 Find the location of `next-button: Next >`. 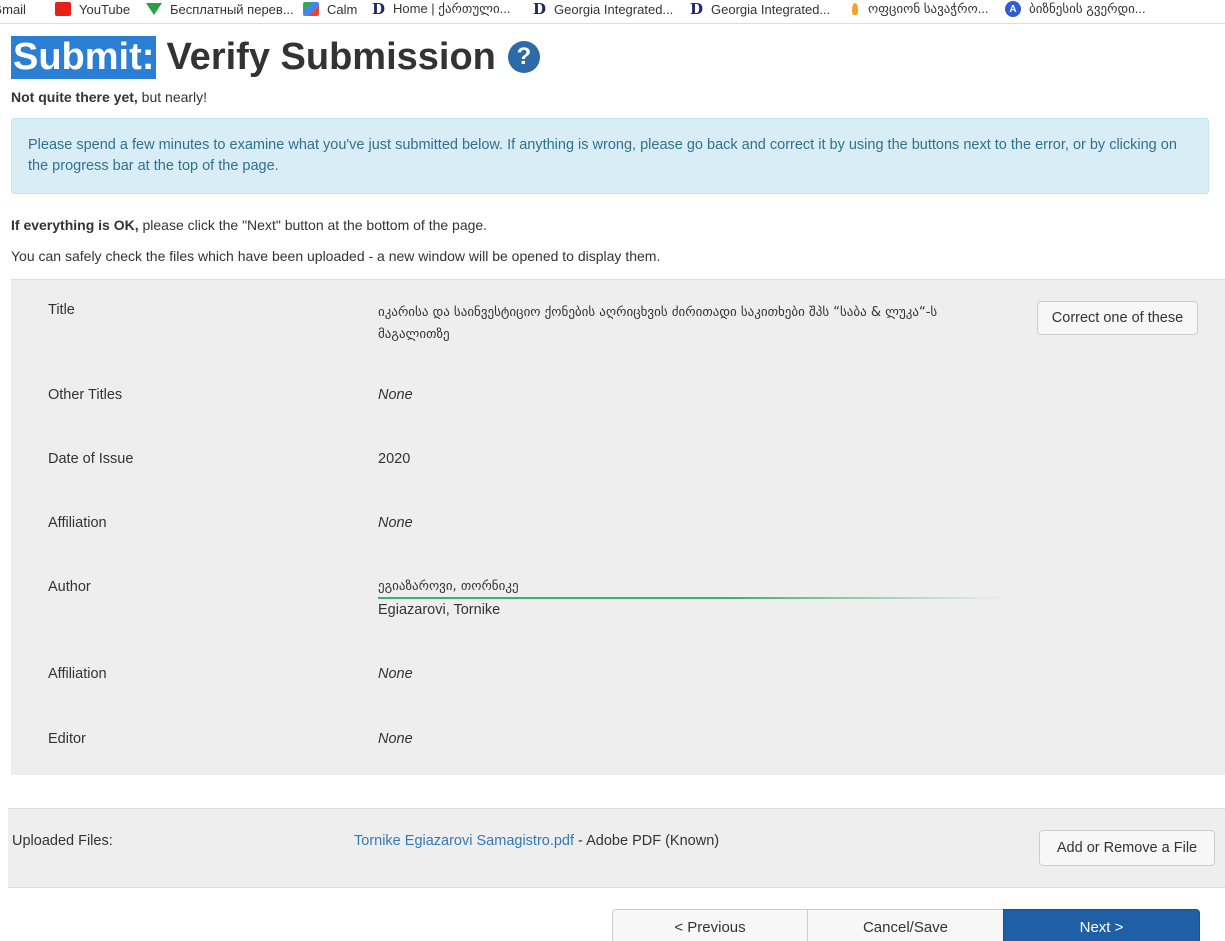

next-button: Next > is located at coordinates (1101, 925).